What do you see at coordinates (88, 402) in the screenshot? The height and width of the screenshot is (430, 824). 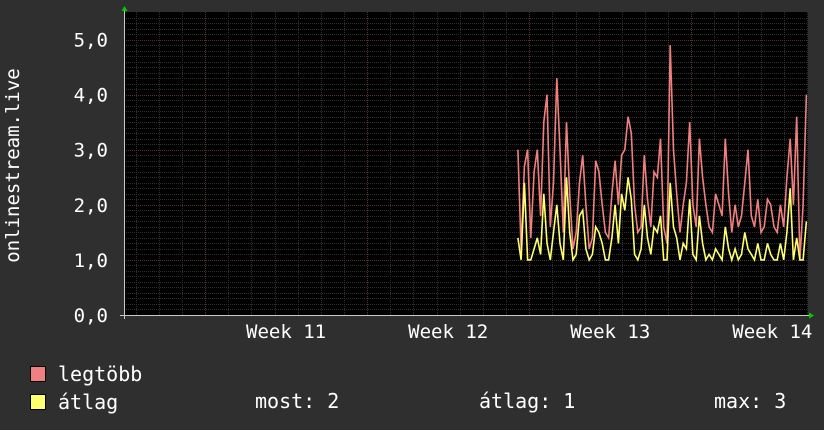 I see `legend-label-atlag: átlag` at bounding box center [88, 402].